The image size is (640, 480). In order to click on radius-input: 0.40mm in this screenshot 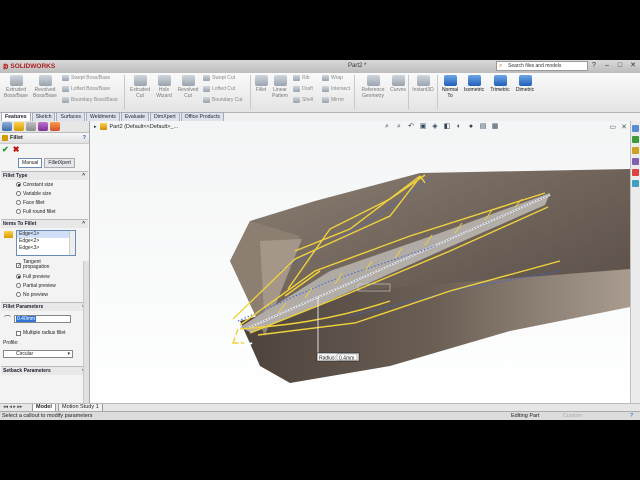, I will do `click(42, 319)`.